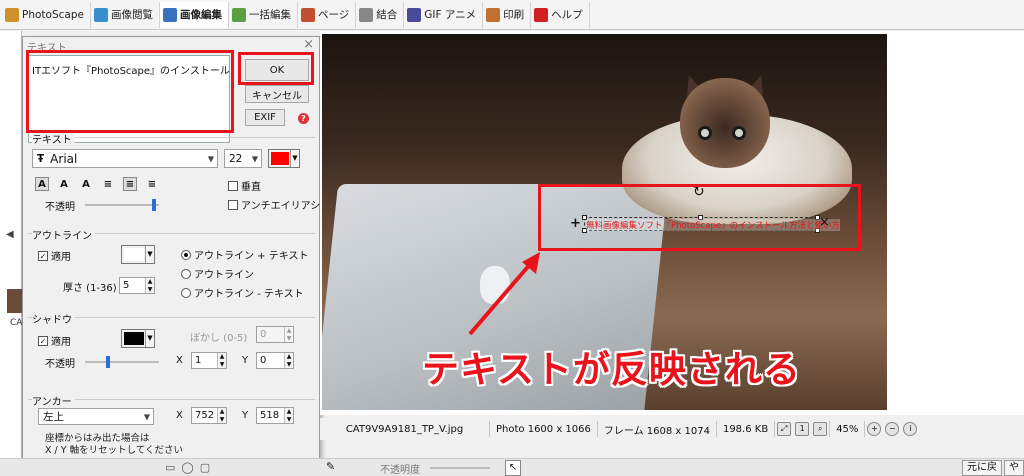 This screenshot has width=1024, height=476. I want to click on outline-group-label: アウトライン, so click(63, 234).